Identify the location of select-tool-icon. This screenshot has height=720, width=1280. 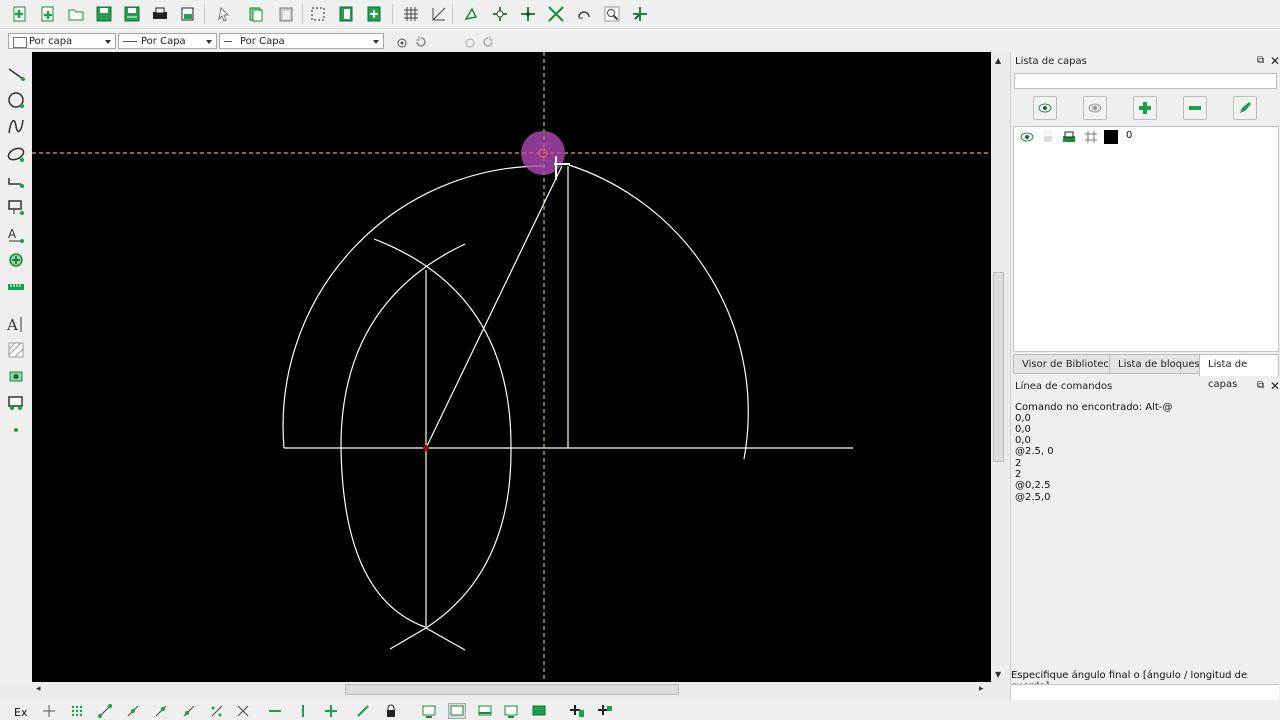
(16, 207).